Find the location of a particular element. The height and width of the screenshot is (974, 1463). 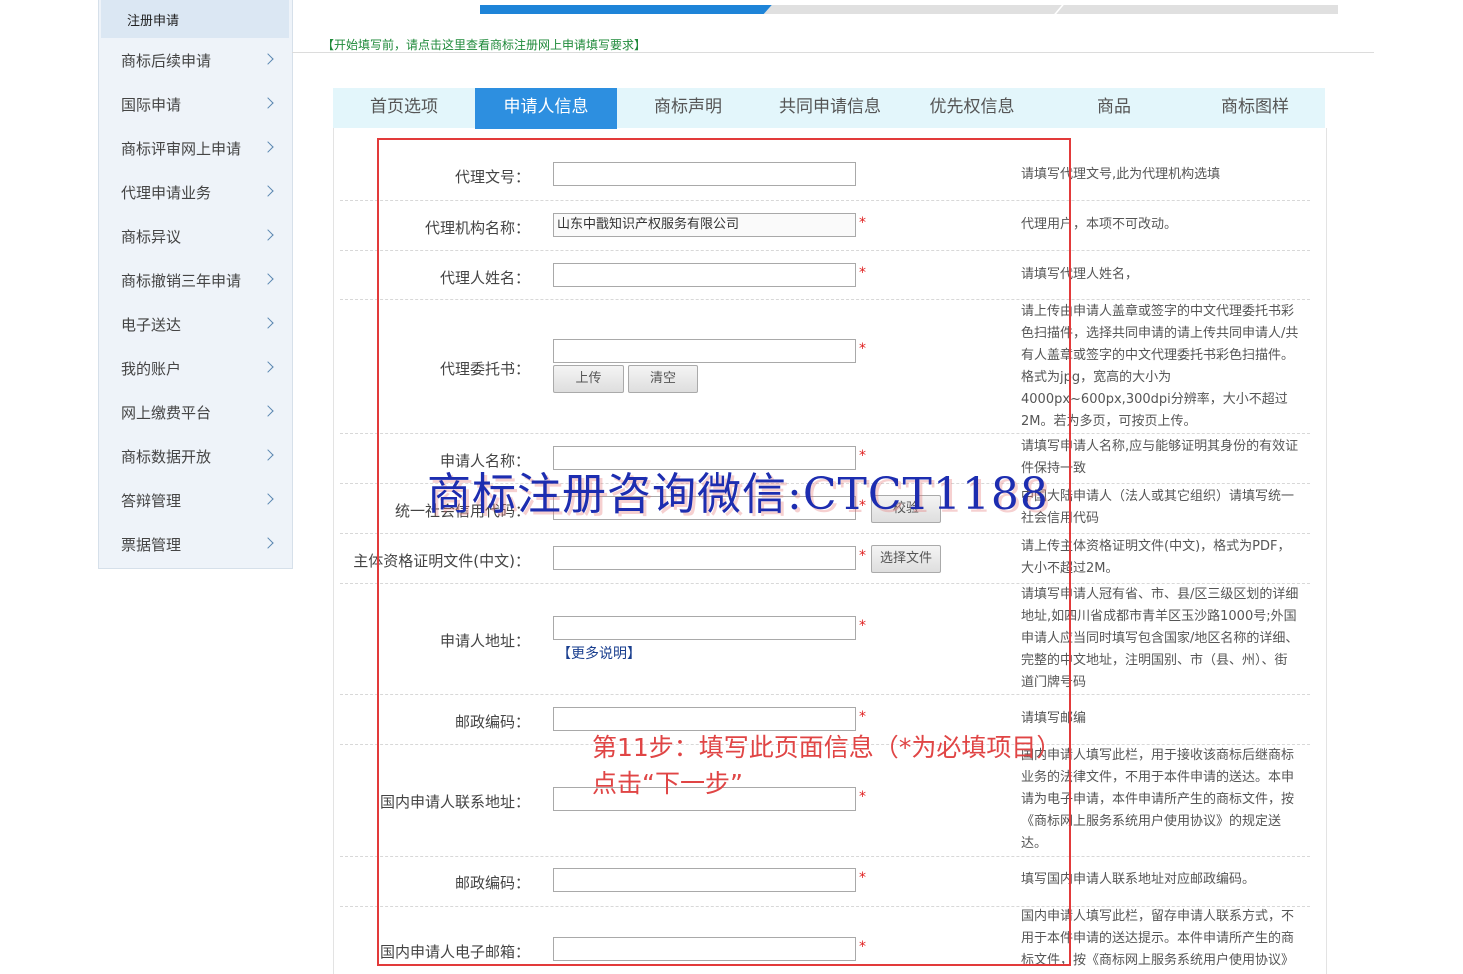

hint-line: 请填写申请人冠有省、市、县/区三级区划的详细 is located at coordinates (1160, 594).